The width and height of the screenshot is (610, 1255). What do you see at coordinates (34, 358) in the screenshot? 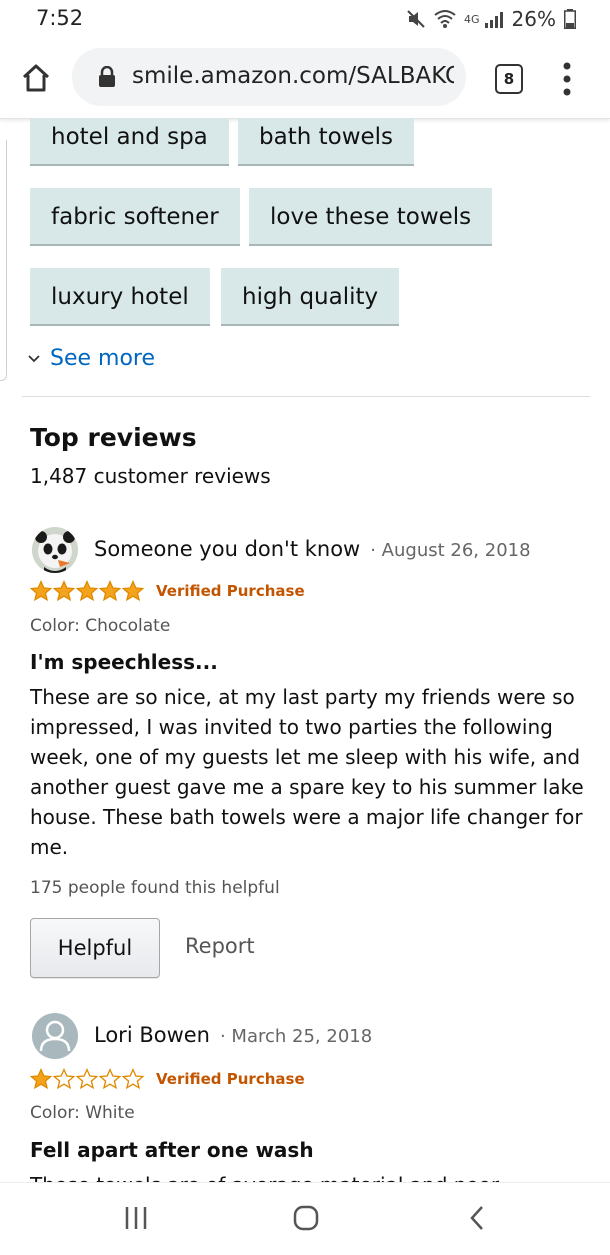
I see `chevron-down-icon` at bounding box center [34, 358].